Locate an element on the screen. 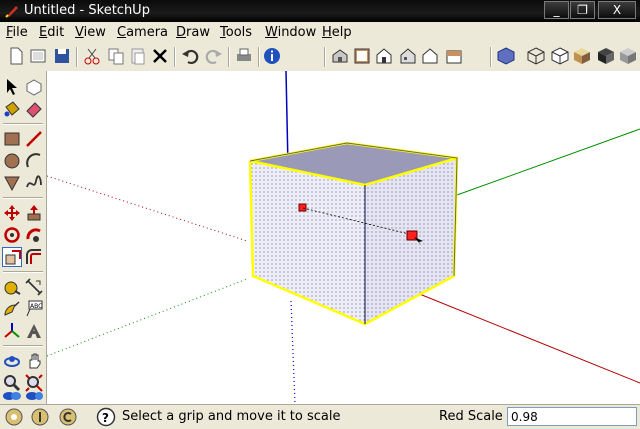  rectangle-icon is located at coordinates (12, 139).